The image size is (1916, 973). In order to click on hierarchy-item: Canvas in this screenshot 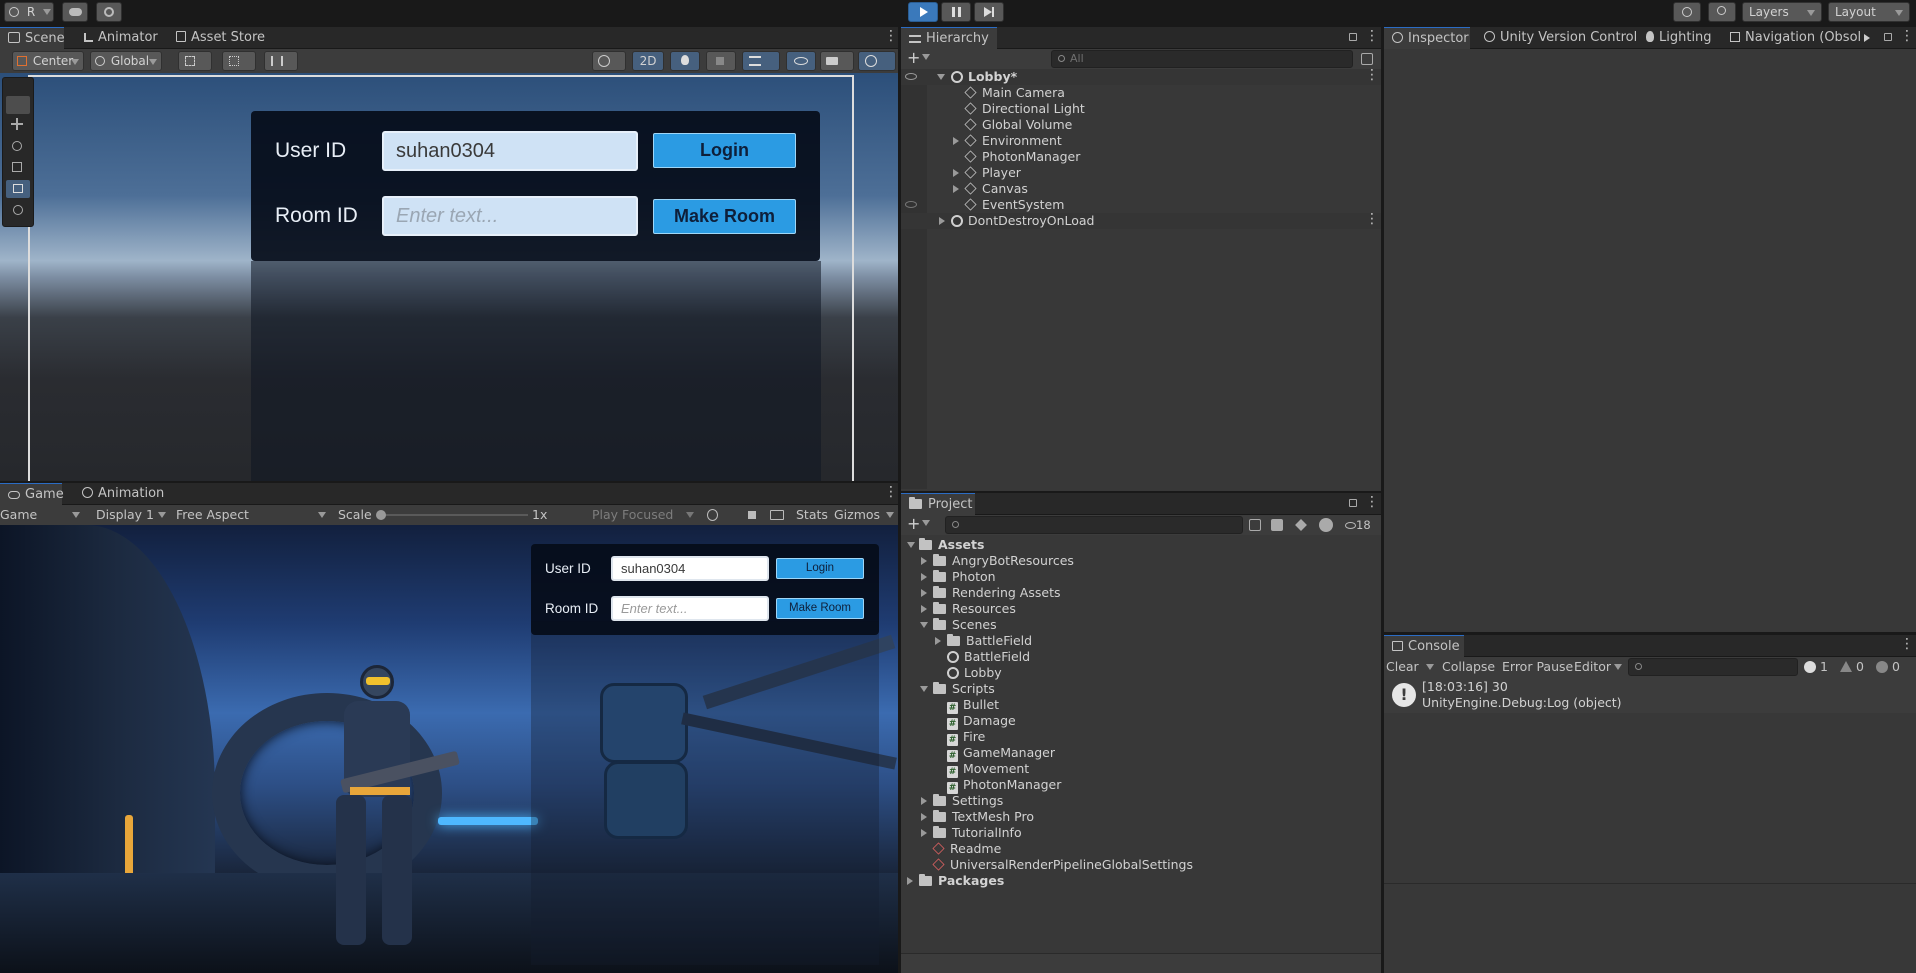, I will do `click(1141, 189)`.